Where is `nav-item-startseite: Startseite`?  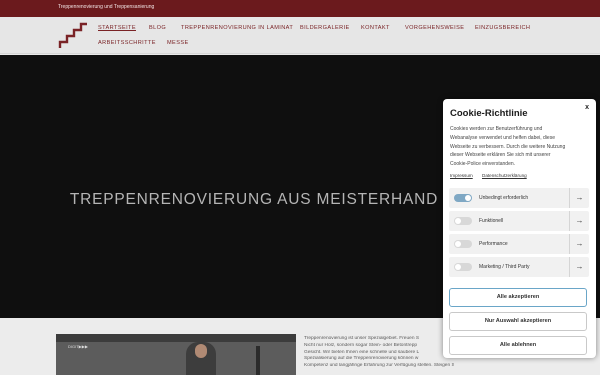
nav-item-startseite: Startseite is located at coordinates (117, 28).